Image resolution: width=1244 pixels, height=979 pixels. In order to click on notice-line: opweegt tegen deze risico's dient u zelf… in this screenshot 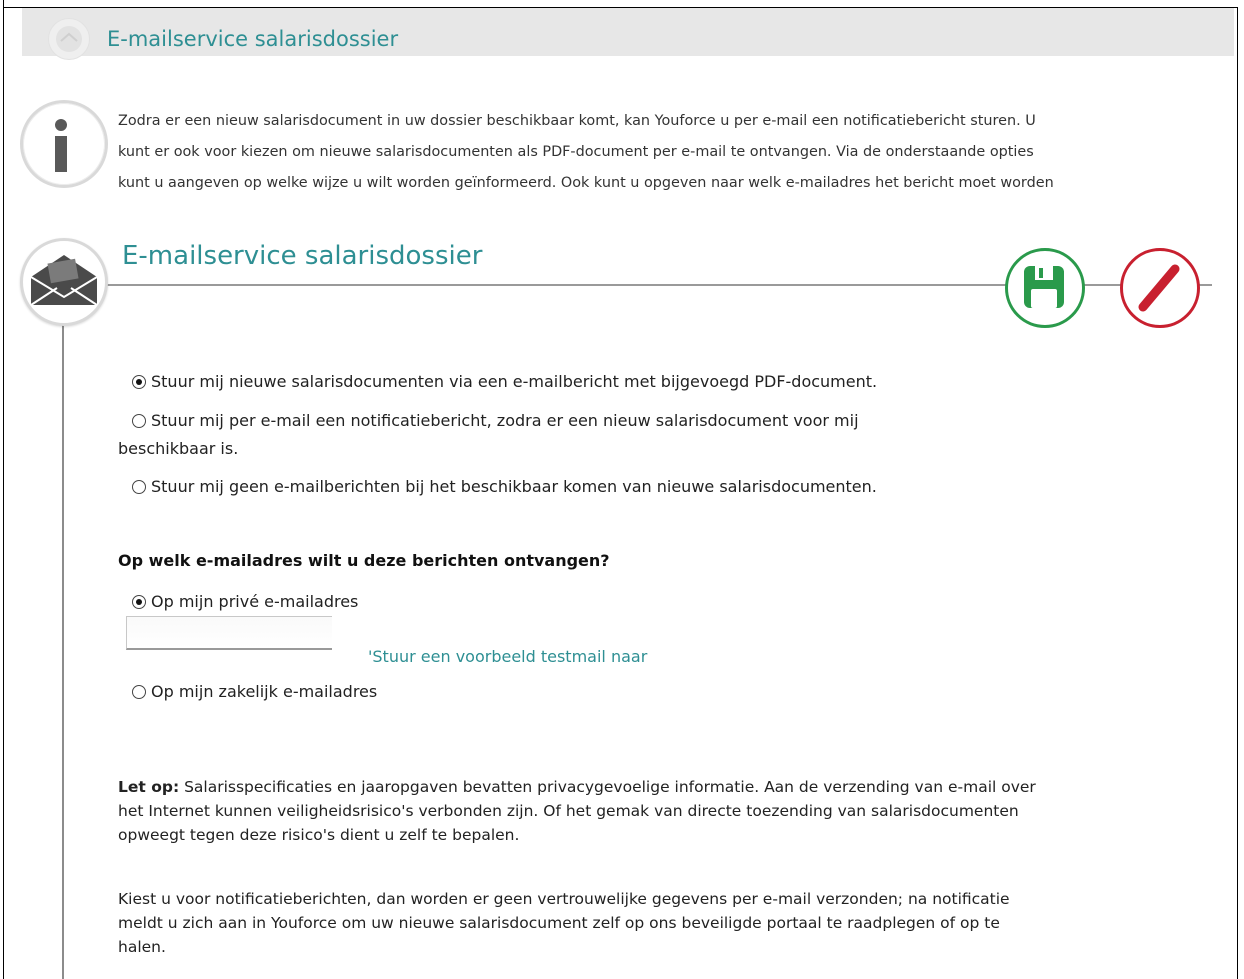, I will do `click(319, 835)`.